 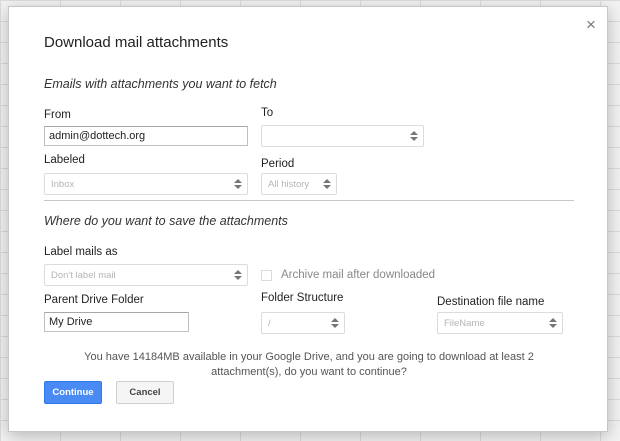 What do you see at coordinates (146, 136) in the screenshot?
I see `from-input: admin@dottech.org` at bounding box center [146, 136].